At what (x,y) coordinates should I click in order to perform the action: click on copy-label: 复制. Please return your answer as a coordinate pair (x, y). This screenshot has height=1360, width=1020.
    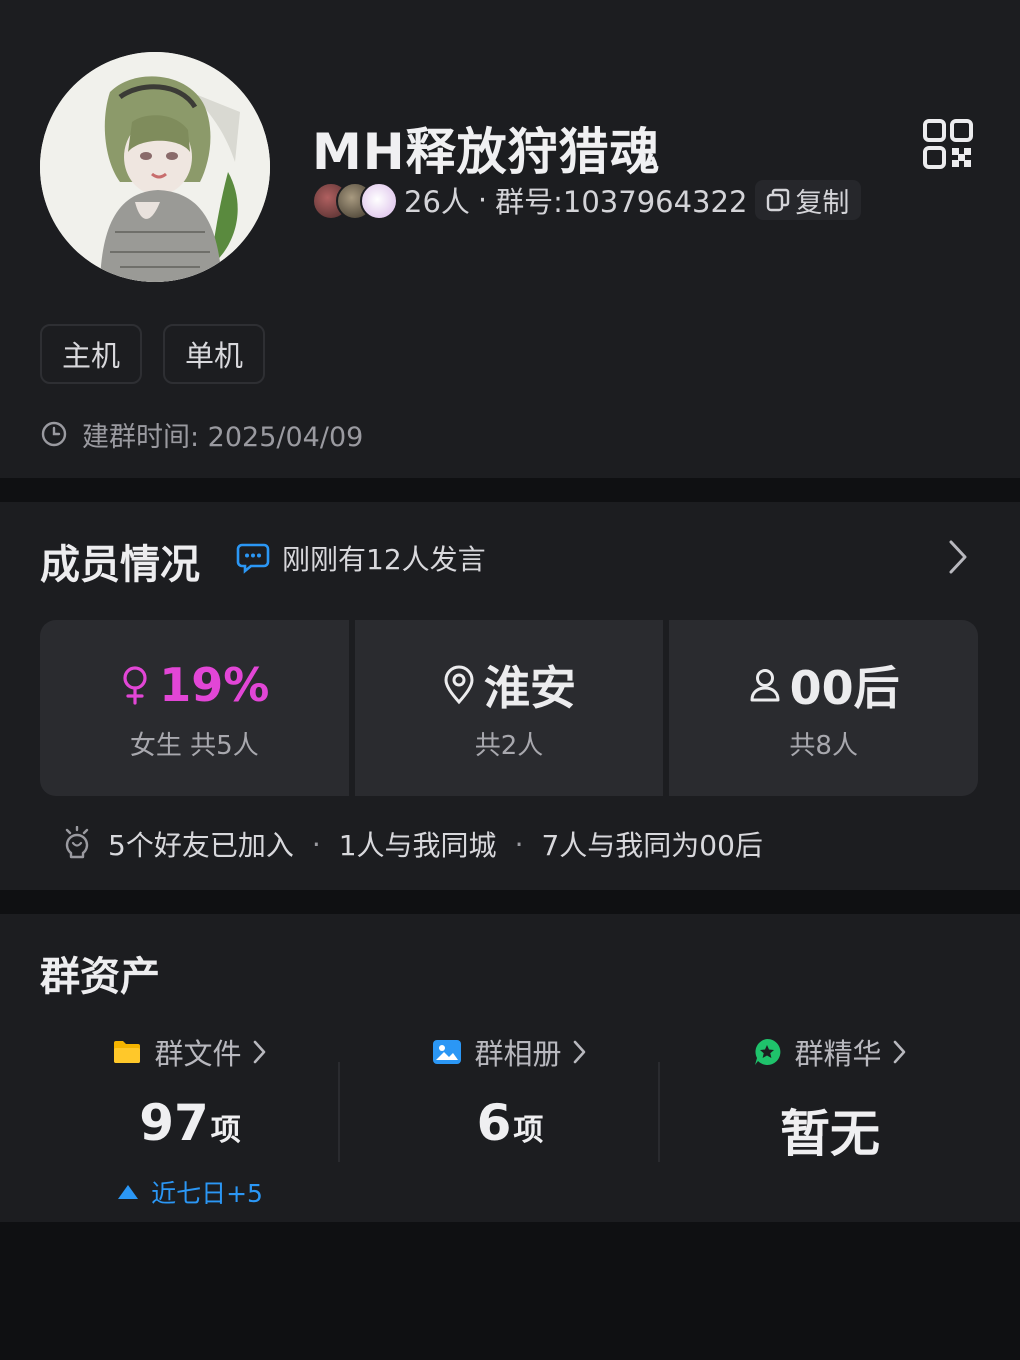
    Looking at the image, I should click on (822, 203).